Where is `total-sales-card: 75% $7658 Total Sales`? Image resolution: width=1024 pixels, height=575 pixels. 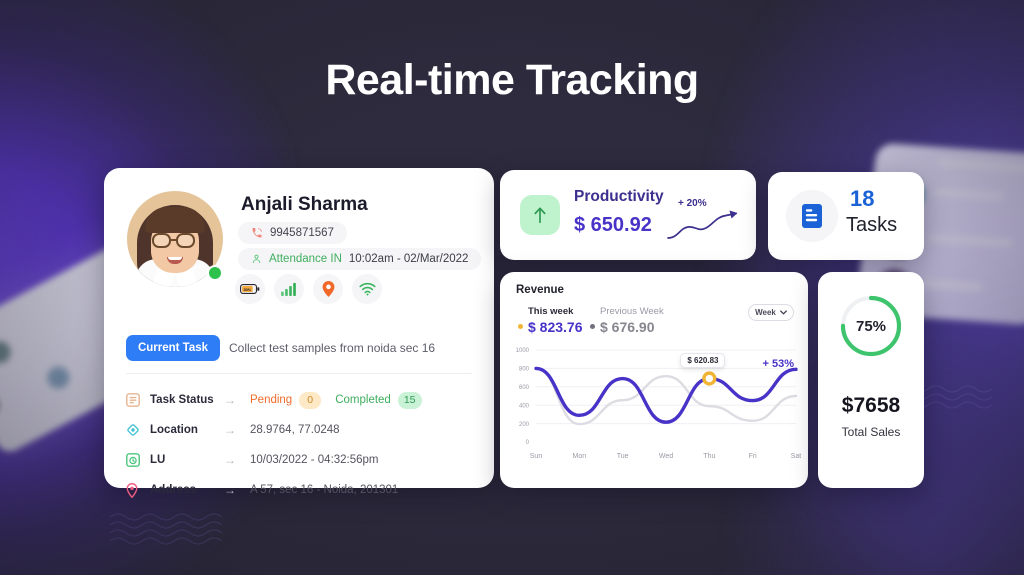
total-sales-card: 75% $7658 Total Sales is located at coordinates (871, 380).